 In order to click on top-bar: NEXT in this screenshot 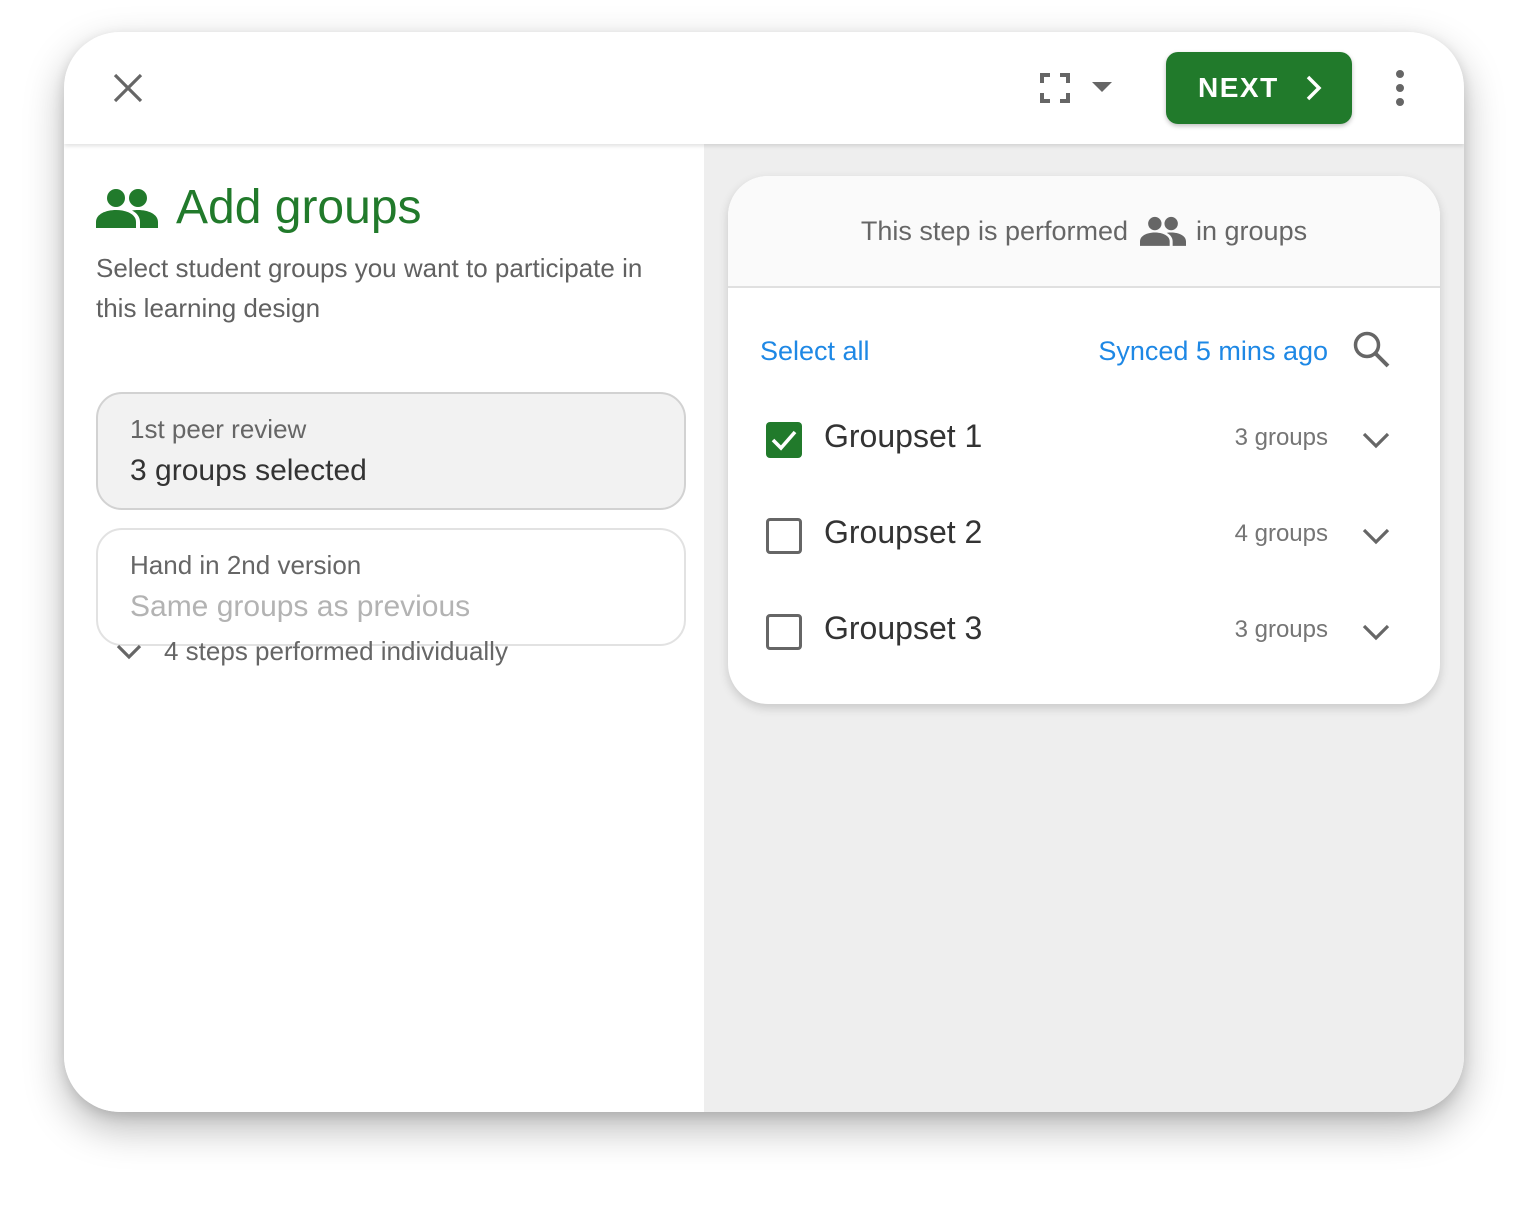, I will do `click(764, 88)`.